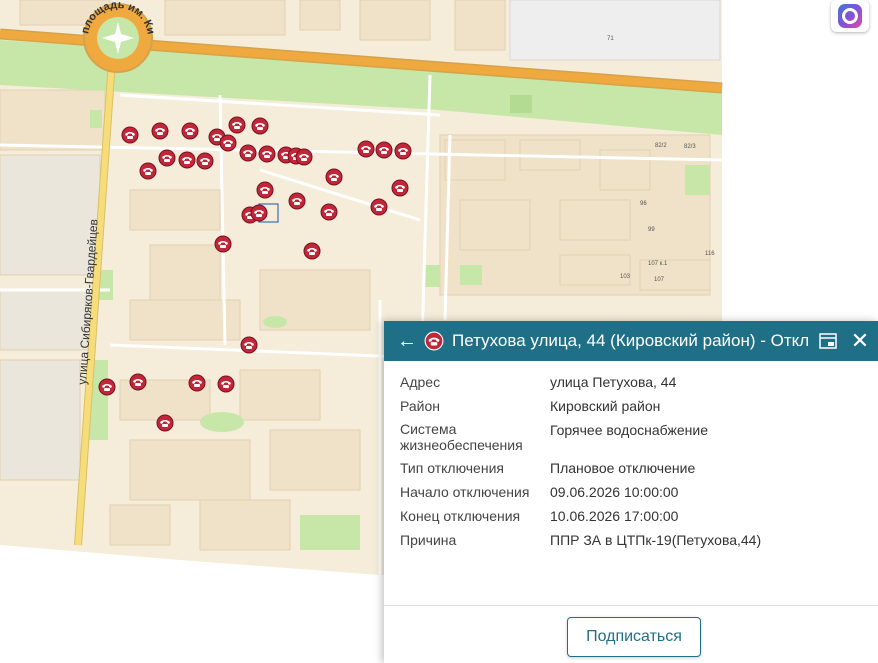 The height and width of the screenshot is (663, 878). What do you see at coordinates (613, 382) in the screenshot?
I see `detail-value: улица Петухова, 44` at bounding box center [613, 382].